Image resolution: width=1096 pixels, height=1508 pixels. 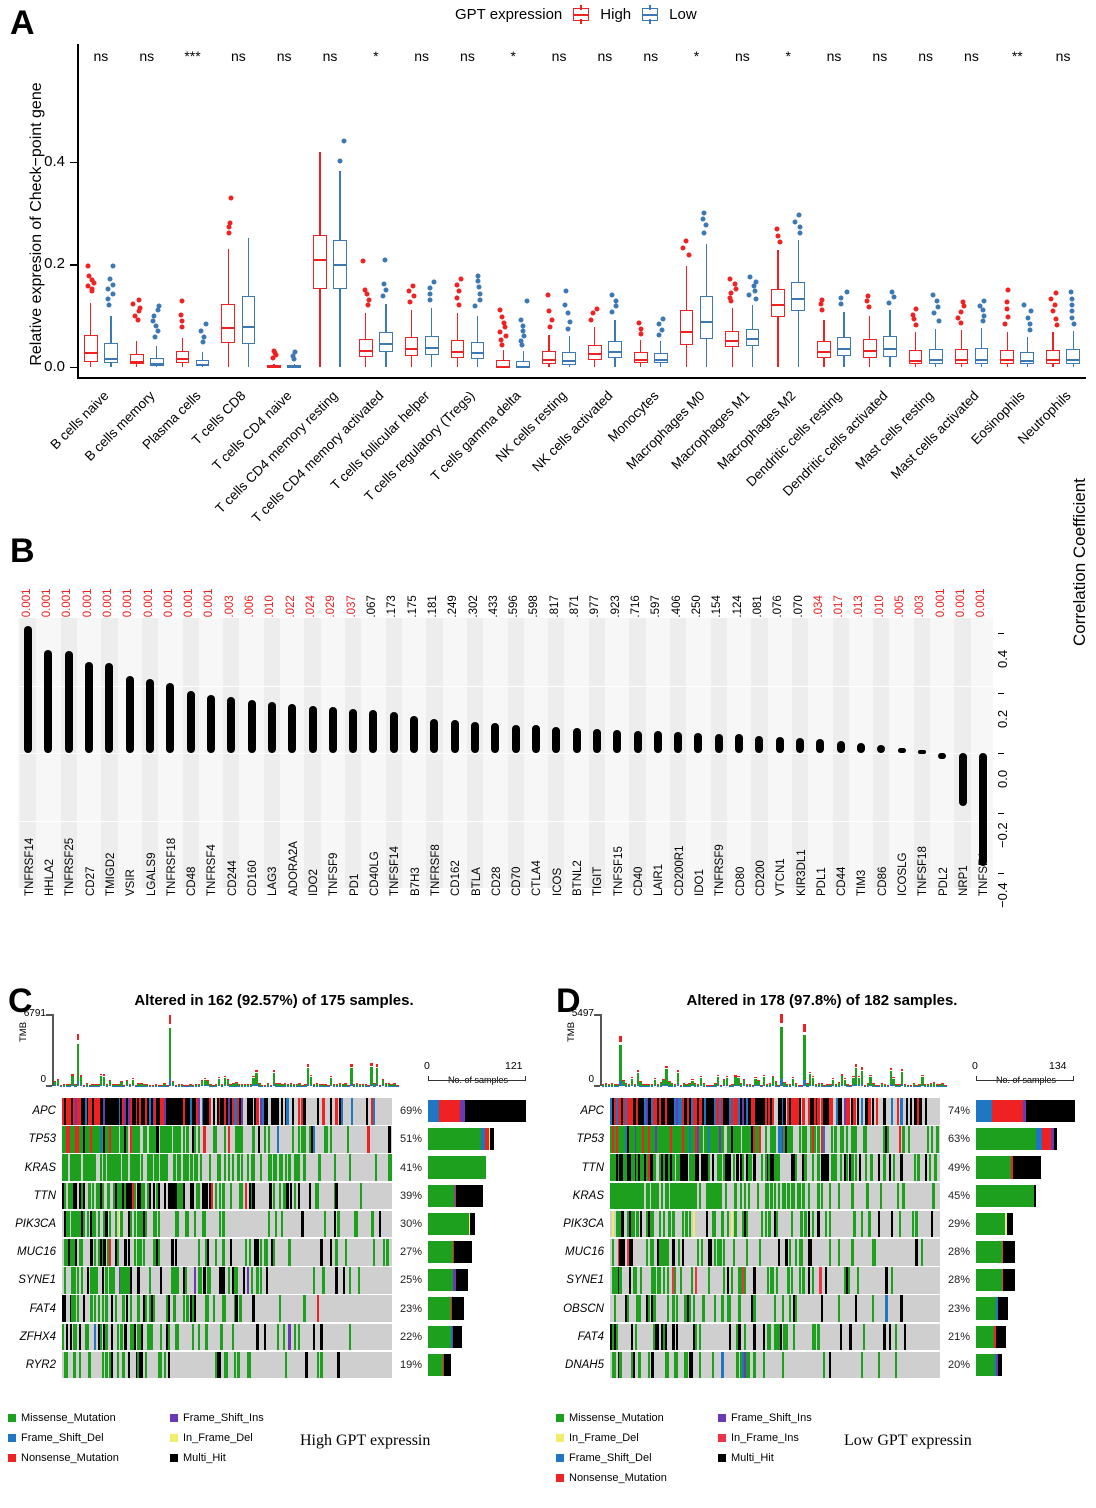 What do you see at coordinates (70, 866) in the screenshot?
I see `correlation-gene-label: TNFRSF25` at bounding box center [70, 866].